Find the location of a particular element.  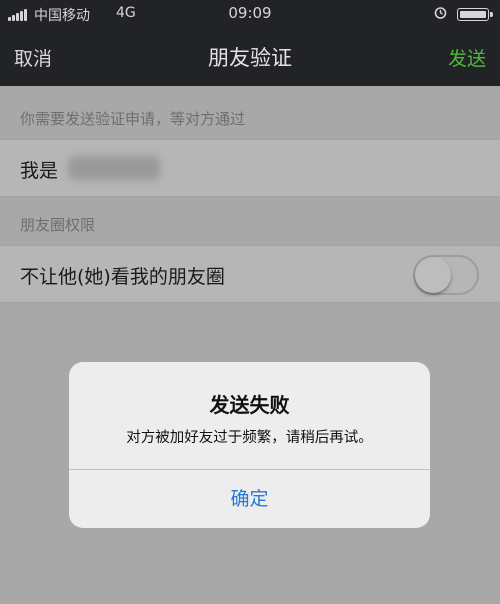

moments-section-label: 朋友圈权限 is located at coordinates (58, 225).